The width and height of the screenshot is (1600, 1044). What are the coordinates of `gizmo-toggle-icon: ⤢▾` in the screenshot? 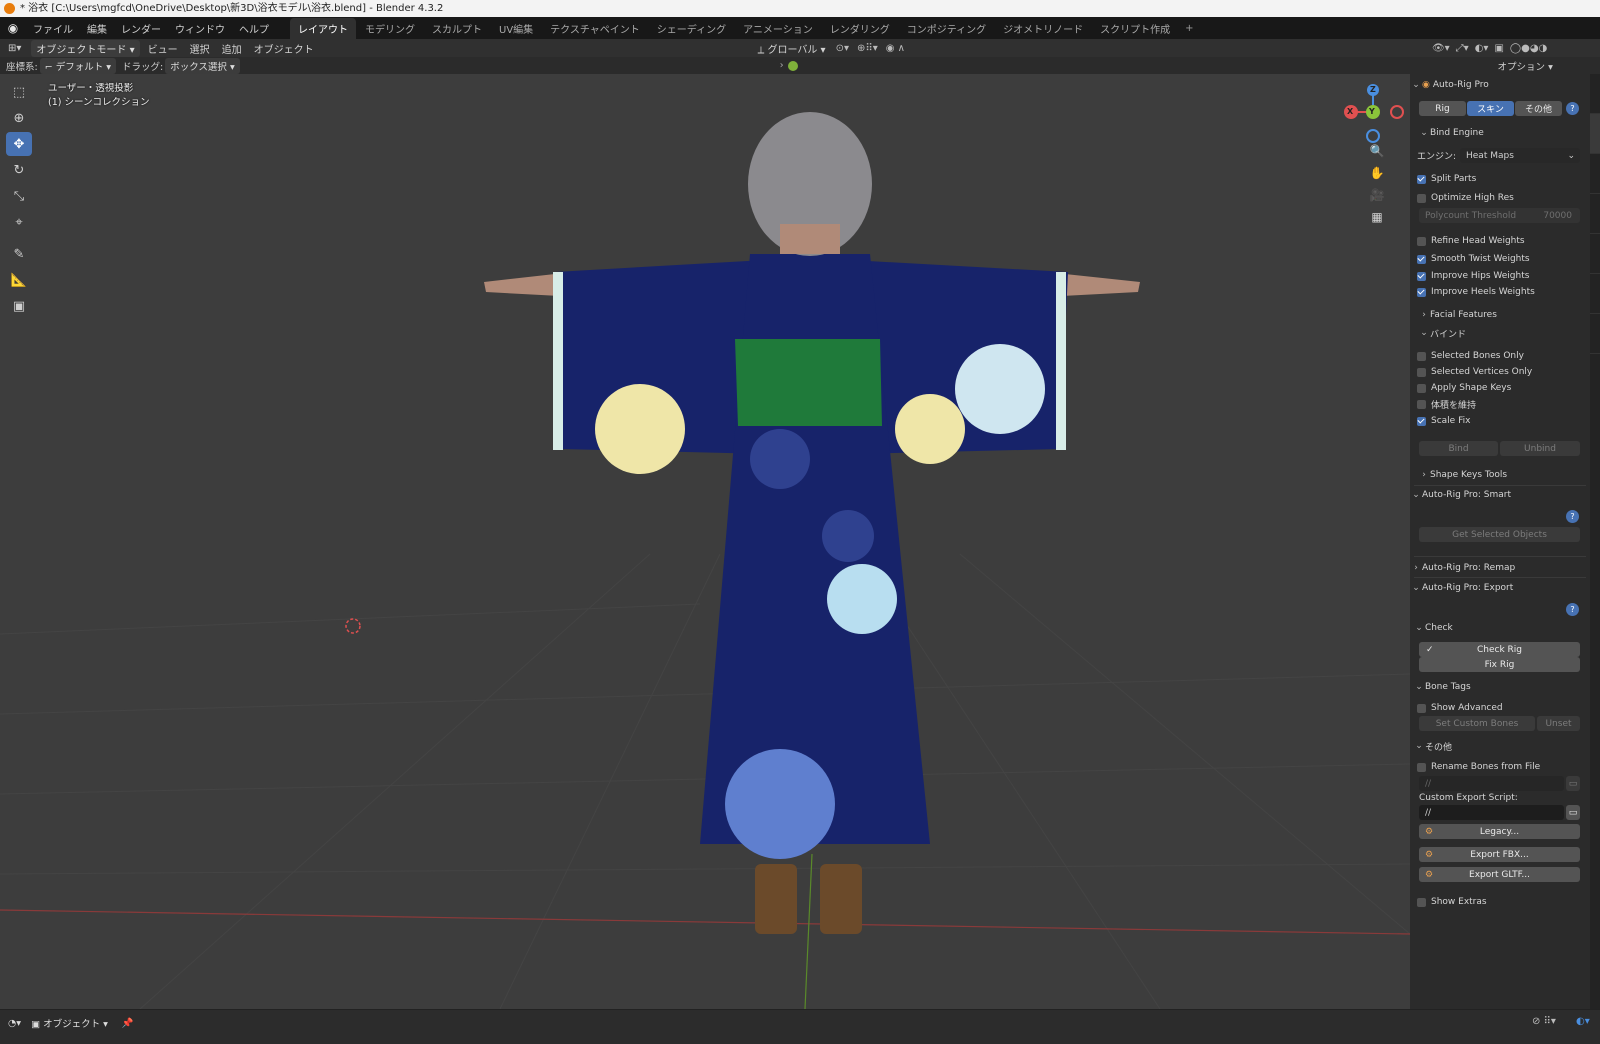 It's located at (1462, 48).